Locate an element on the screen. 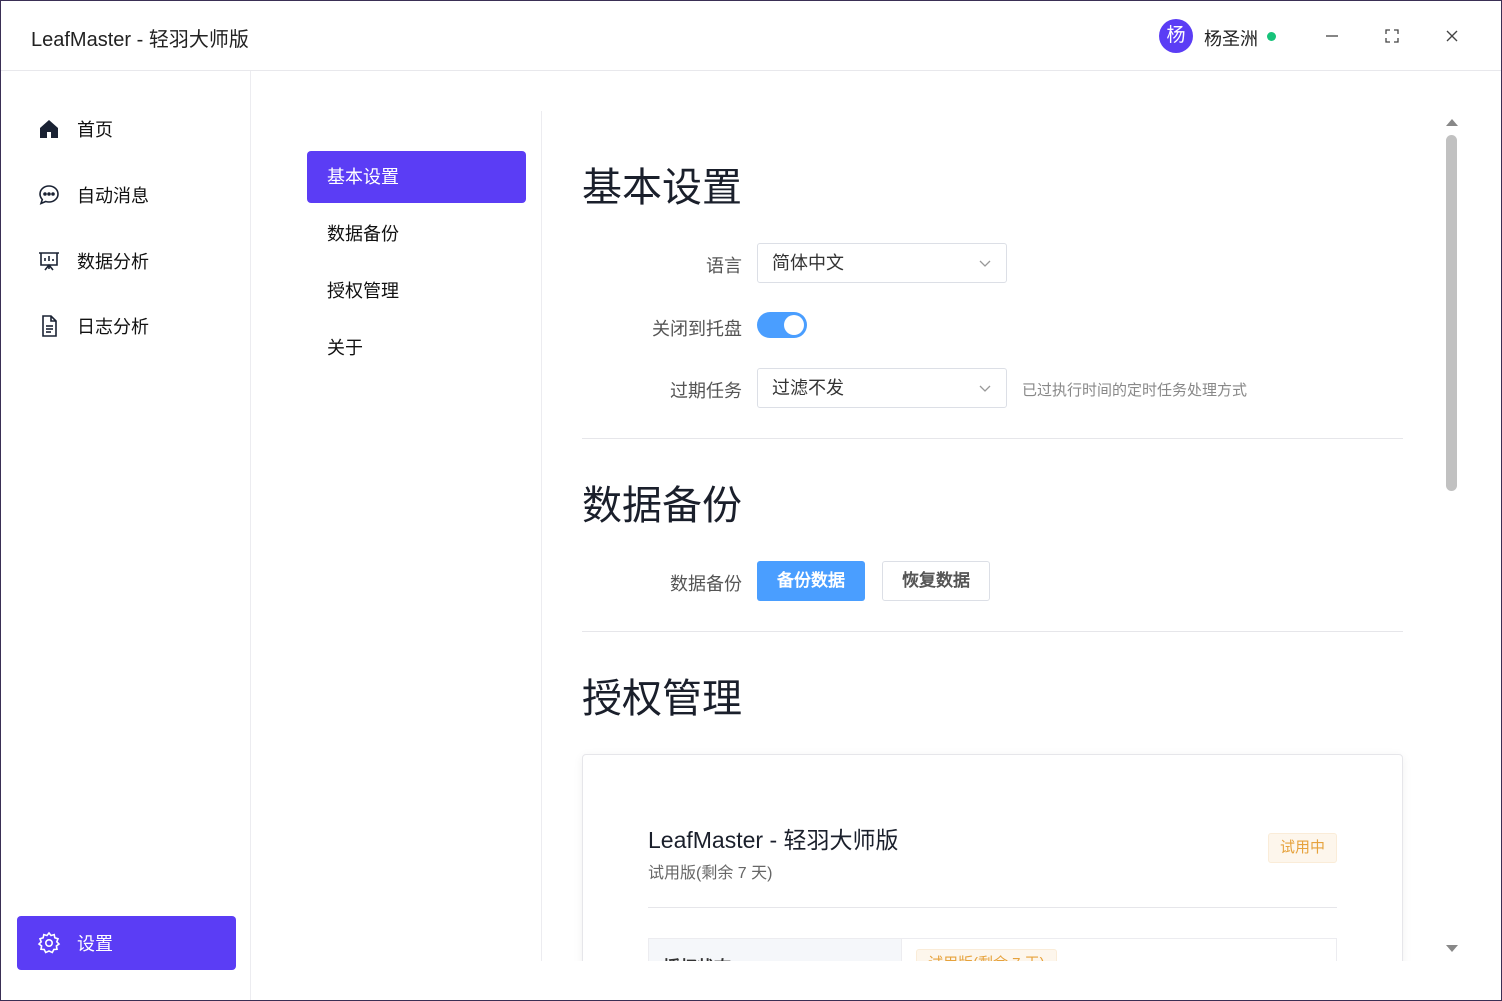 Image resolution: width=1502 pixels, height=1001 pixels. scrollbar is located at coordinates (1452, 536).